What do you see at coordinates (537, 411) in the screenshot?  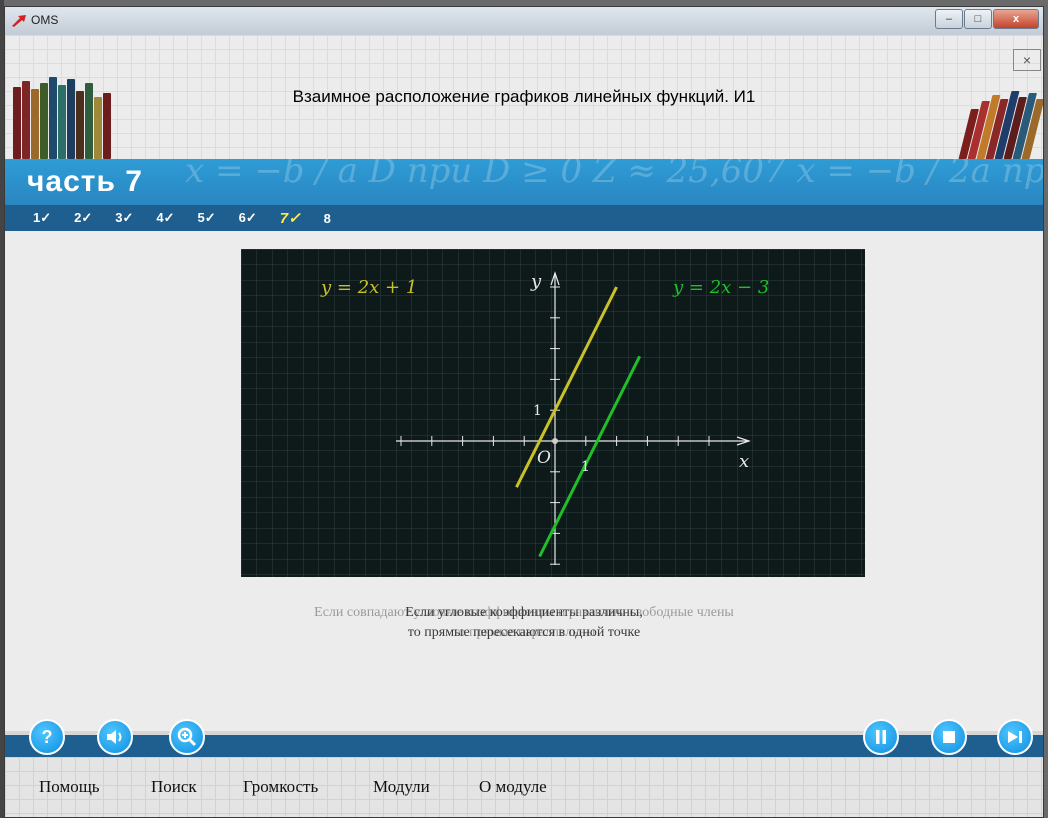 I see `y-tick-label-1: 1` at bounding box center [537, 411].